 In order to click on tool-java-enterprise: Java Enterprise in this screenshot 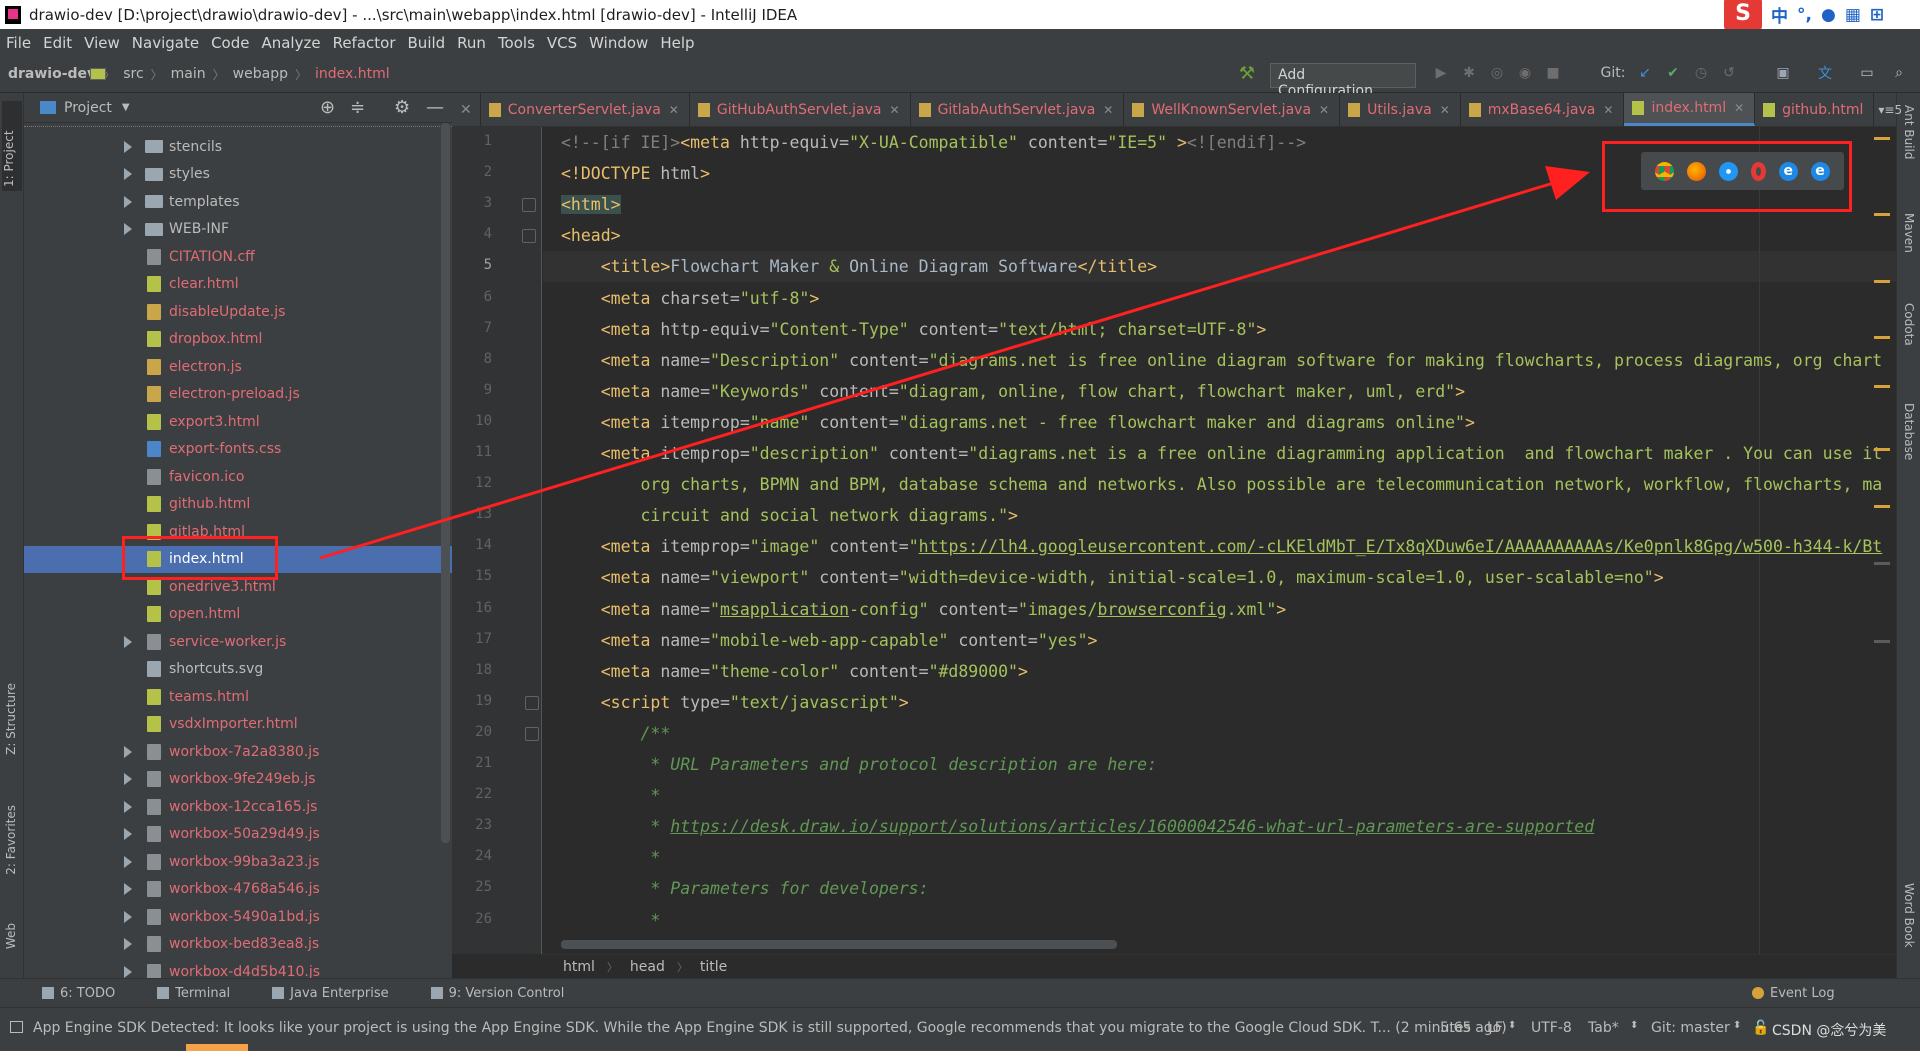, I will do `click(330, 993)`.